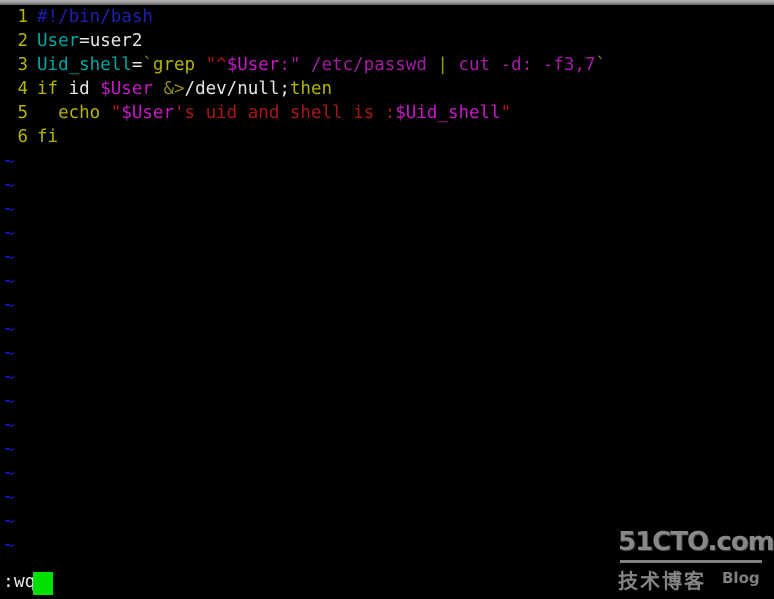  I want to click on code-token: :", so click(290, 65).